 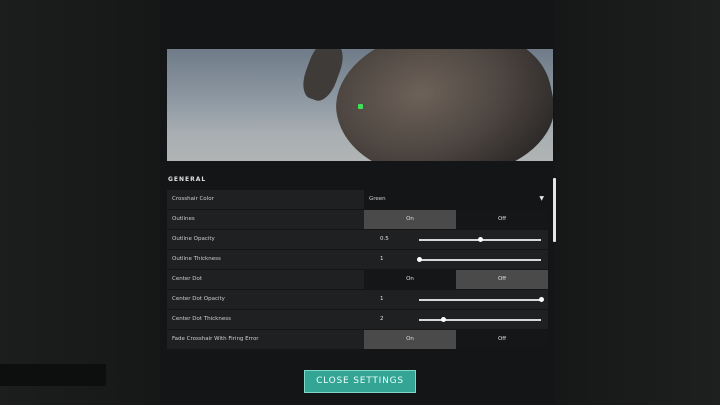 I want to click on crosshair-preview, so click(x=360, y=105).